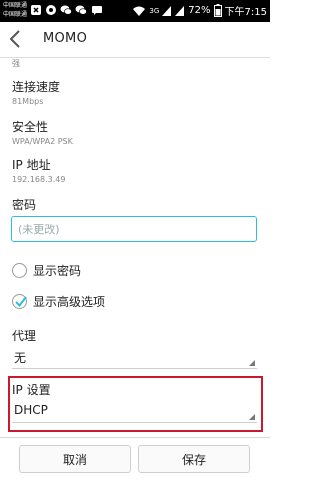 Image resolution: width=320 pixels, height=480 pixels. I want to click on link-speed-value: 81Mbps, so click(28, 101).